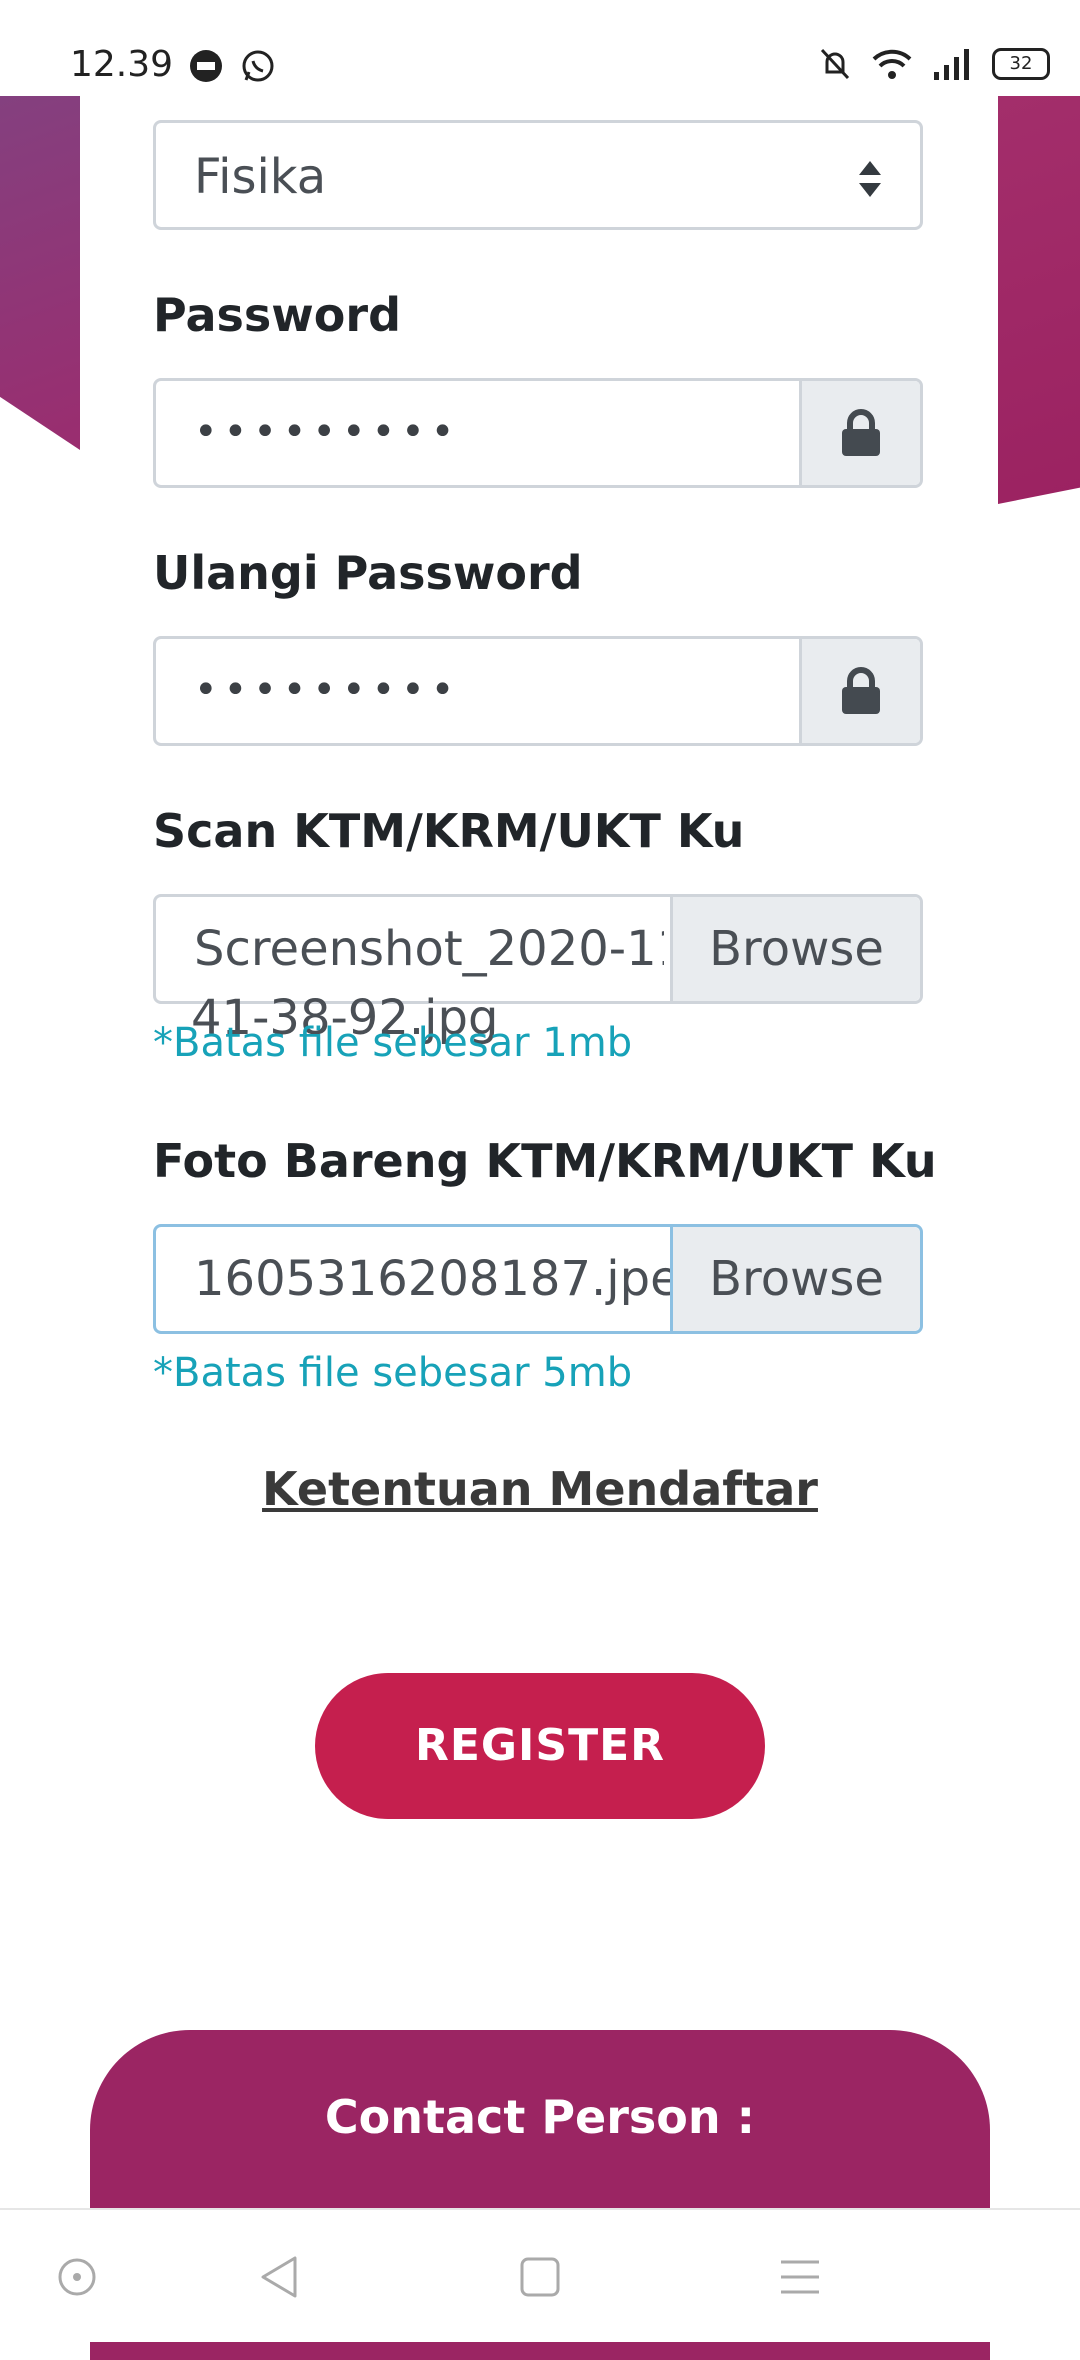  I want to click on menu-icon, so click(800, 2277).